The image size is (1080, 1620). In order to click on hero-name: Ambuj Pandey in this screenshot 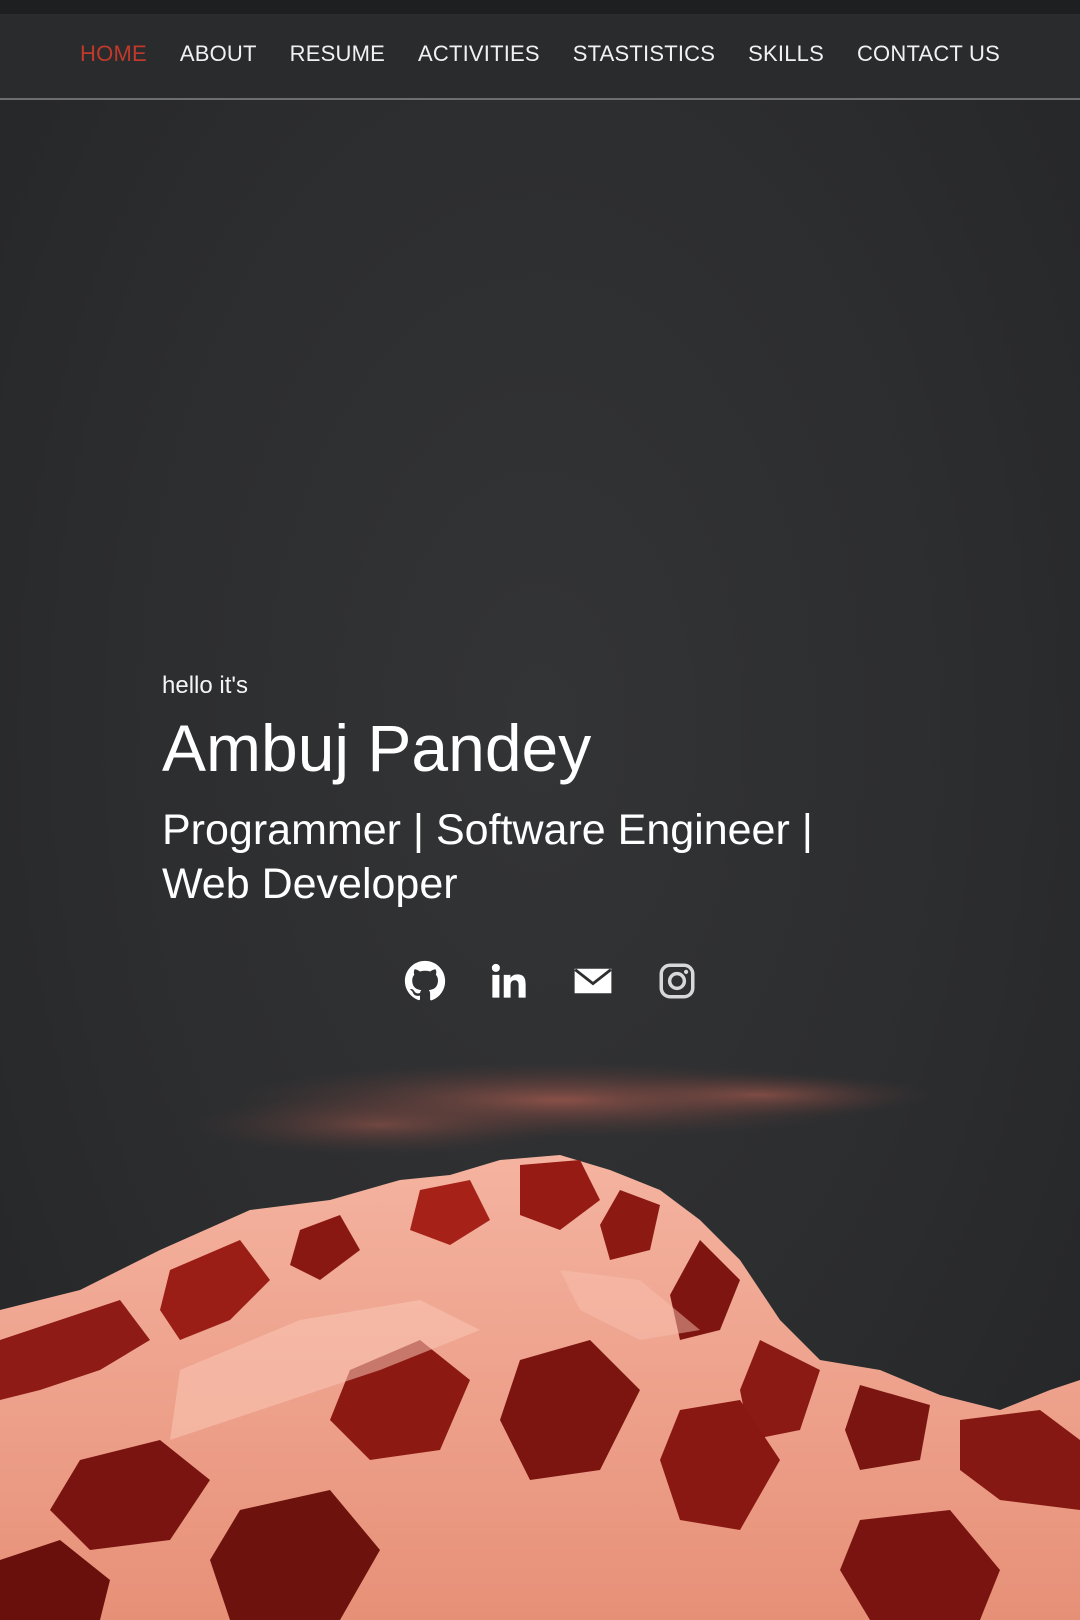, I will do `click(377, 748)`.